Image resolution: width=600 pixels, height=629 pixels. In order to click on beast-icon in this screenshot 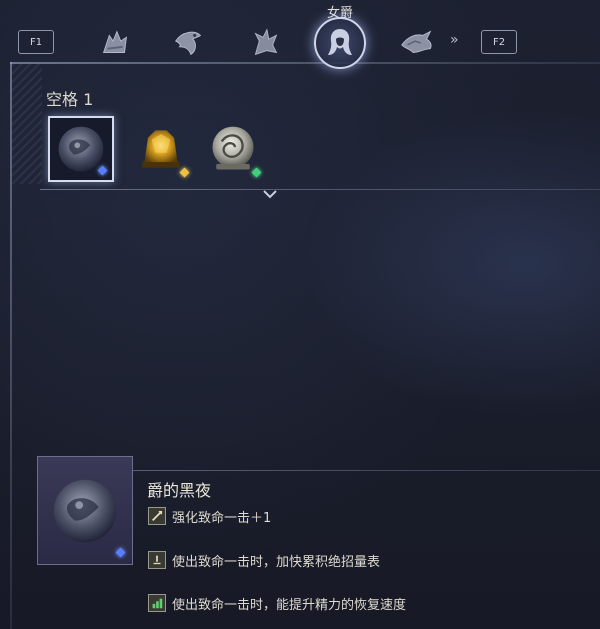, I will do `click(265, 43)`.